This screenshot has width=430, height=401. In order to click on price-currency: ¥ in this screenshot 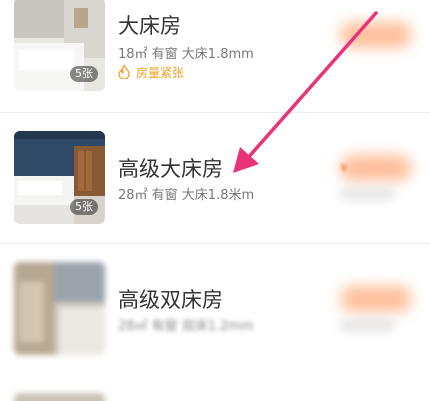, I will do `click(344, 168)`.